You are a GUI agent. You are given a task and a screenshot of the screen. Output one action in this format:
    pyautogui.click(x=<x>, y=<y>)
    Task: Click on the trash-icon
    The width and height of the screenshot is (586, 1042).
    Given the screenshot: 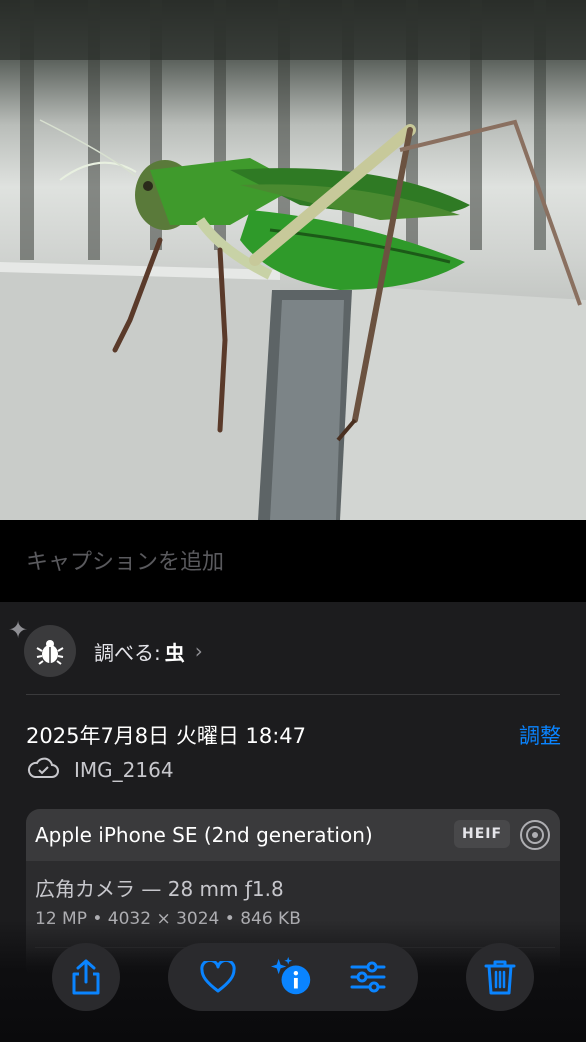 What is the action you would take?
    pyautogui.click(x=500, y=977)
    